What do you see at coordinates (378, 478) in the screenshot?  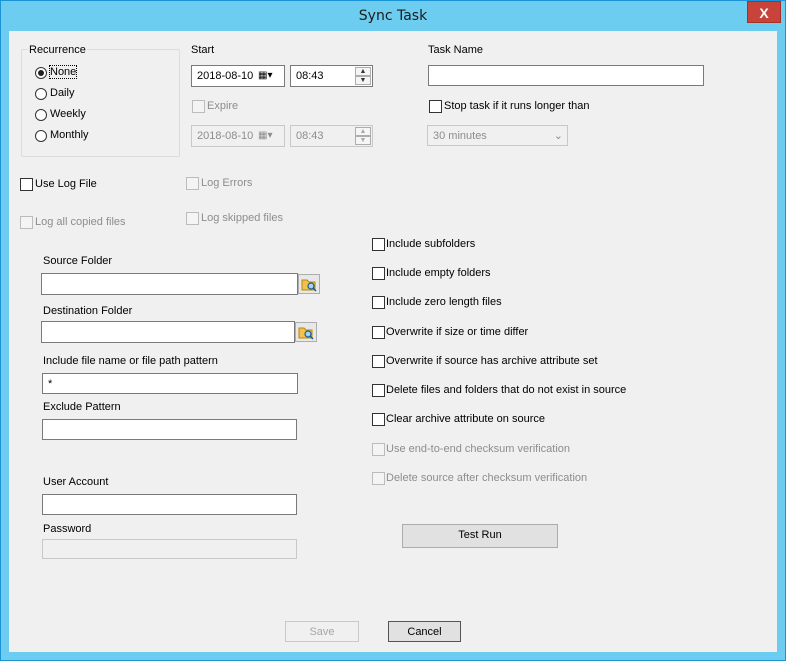 I see `delete-after-checksum-checkbox` at bounding box center [378, 478].